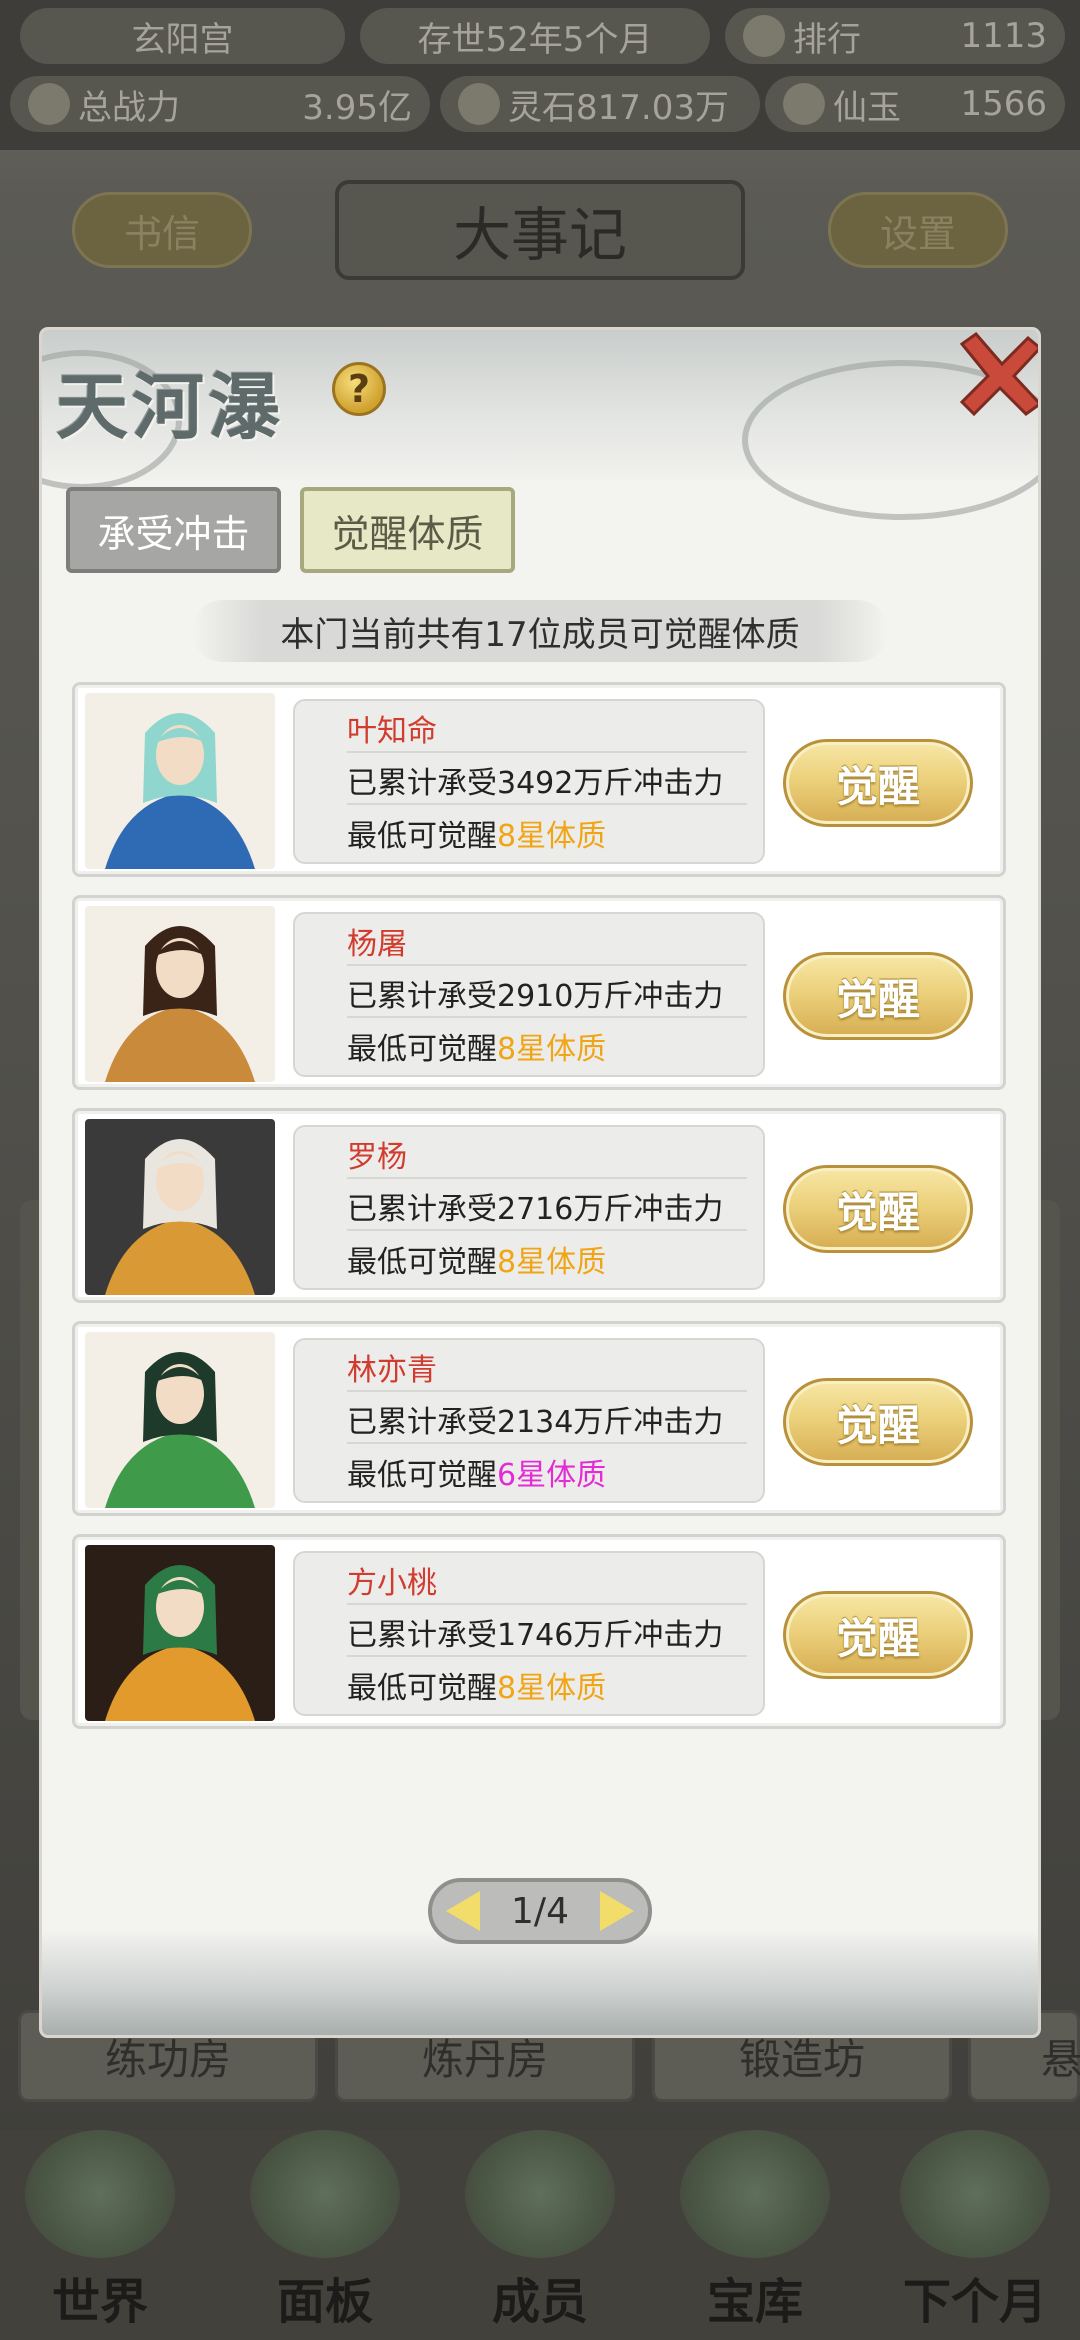  Describe the element at coordinates (552, 1475) in the screenshot. I see `tier-value: 6星体质` at that location.